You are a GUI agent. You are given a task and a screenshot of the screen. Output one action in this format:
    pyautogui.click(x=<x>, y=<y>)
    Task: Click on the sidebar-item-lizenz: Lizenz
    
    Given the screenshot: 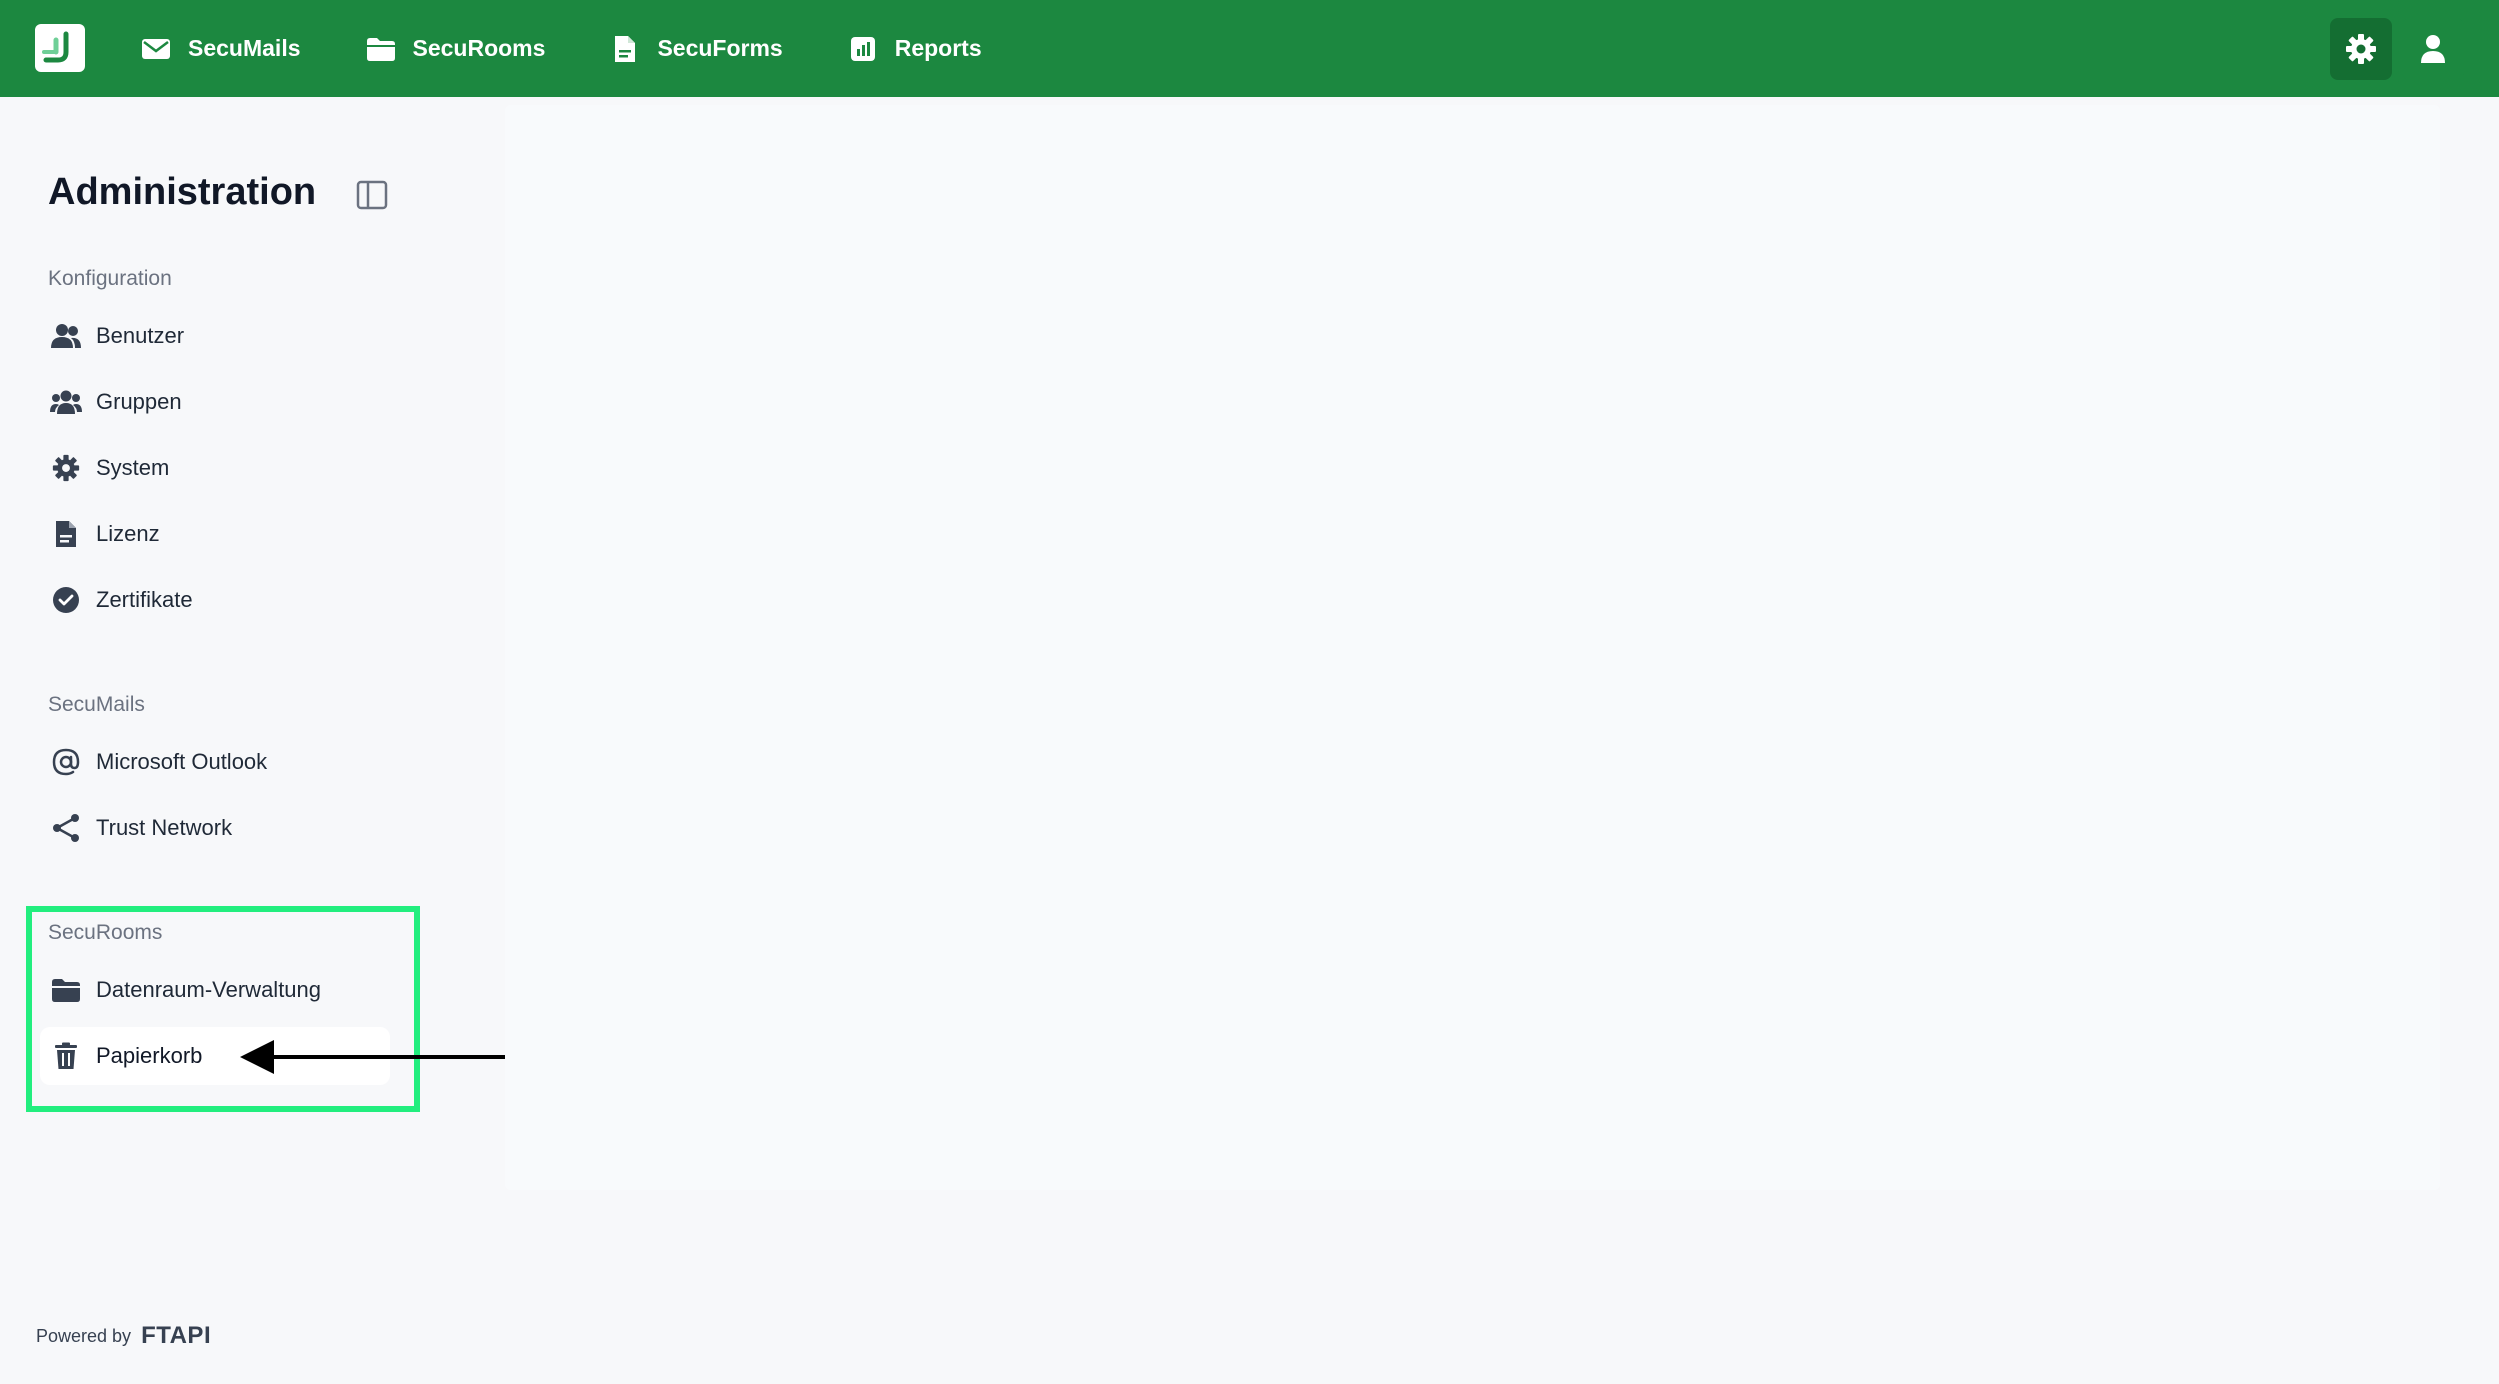 What is the action you would take?
    pyautogui.click(x=215, y=534)
    